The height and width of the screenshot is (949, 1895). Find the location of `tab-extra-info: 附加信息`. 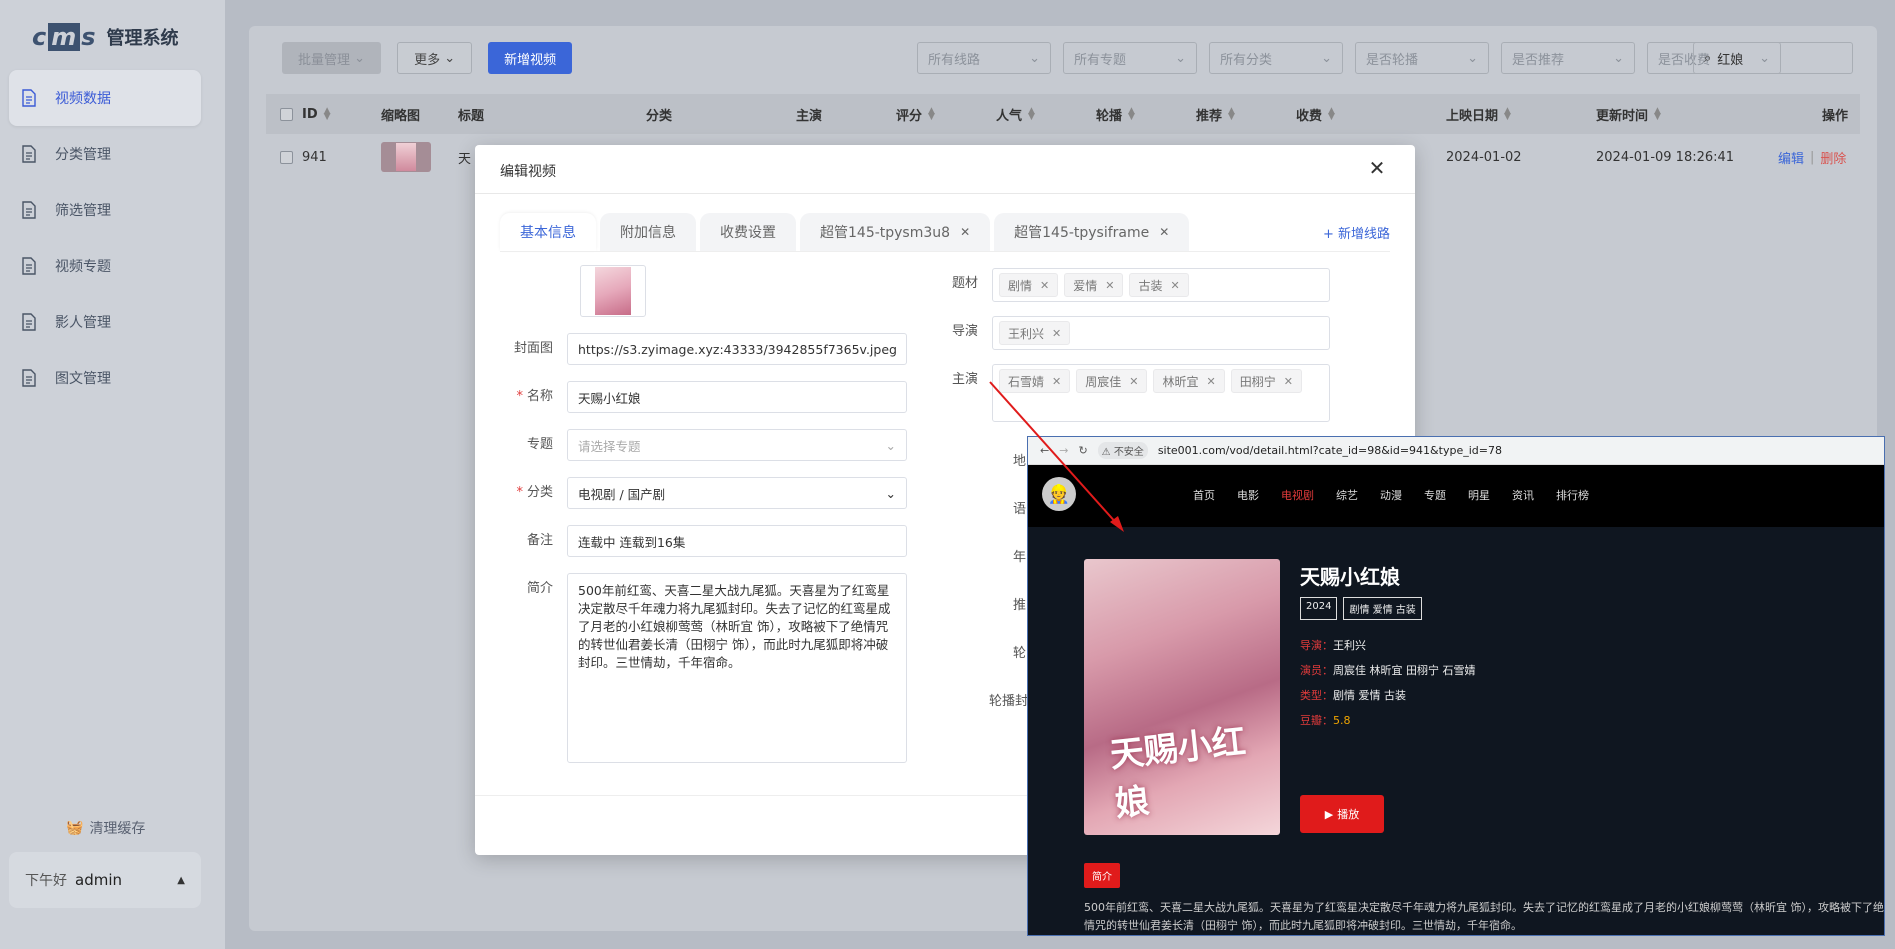

tab-extra-info: 附加信息 is located at coordinates (648, 232).